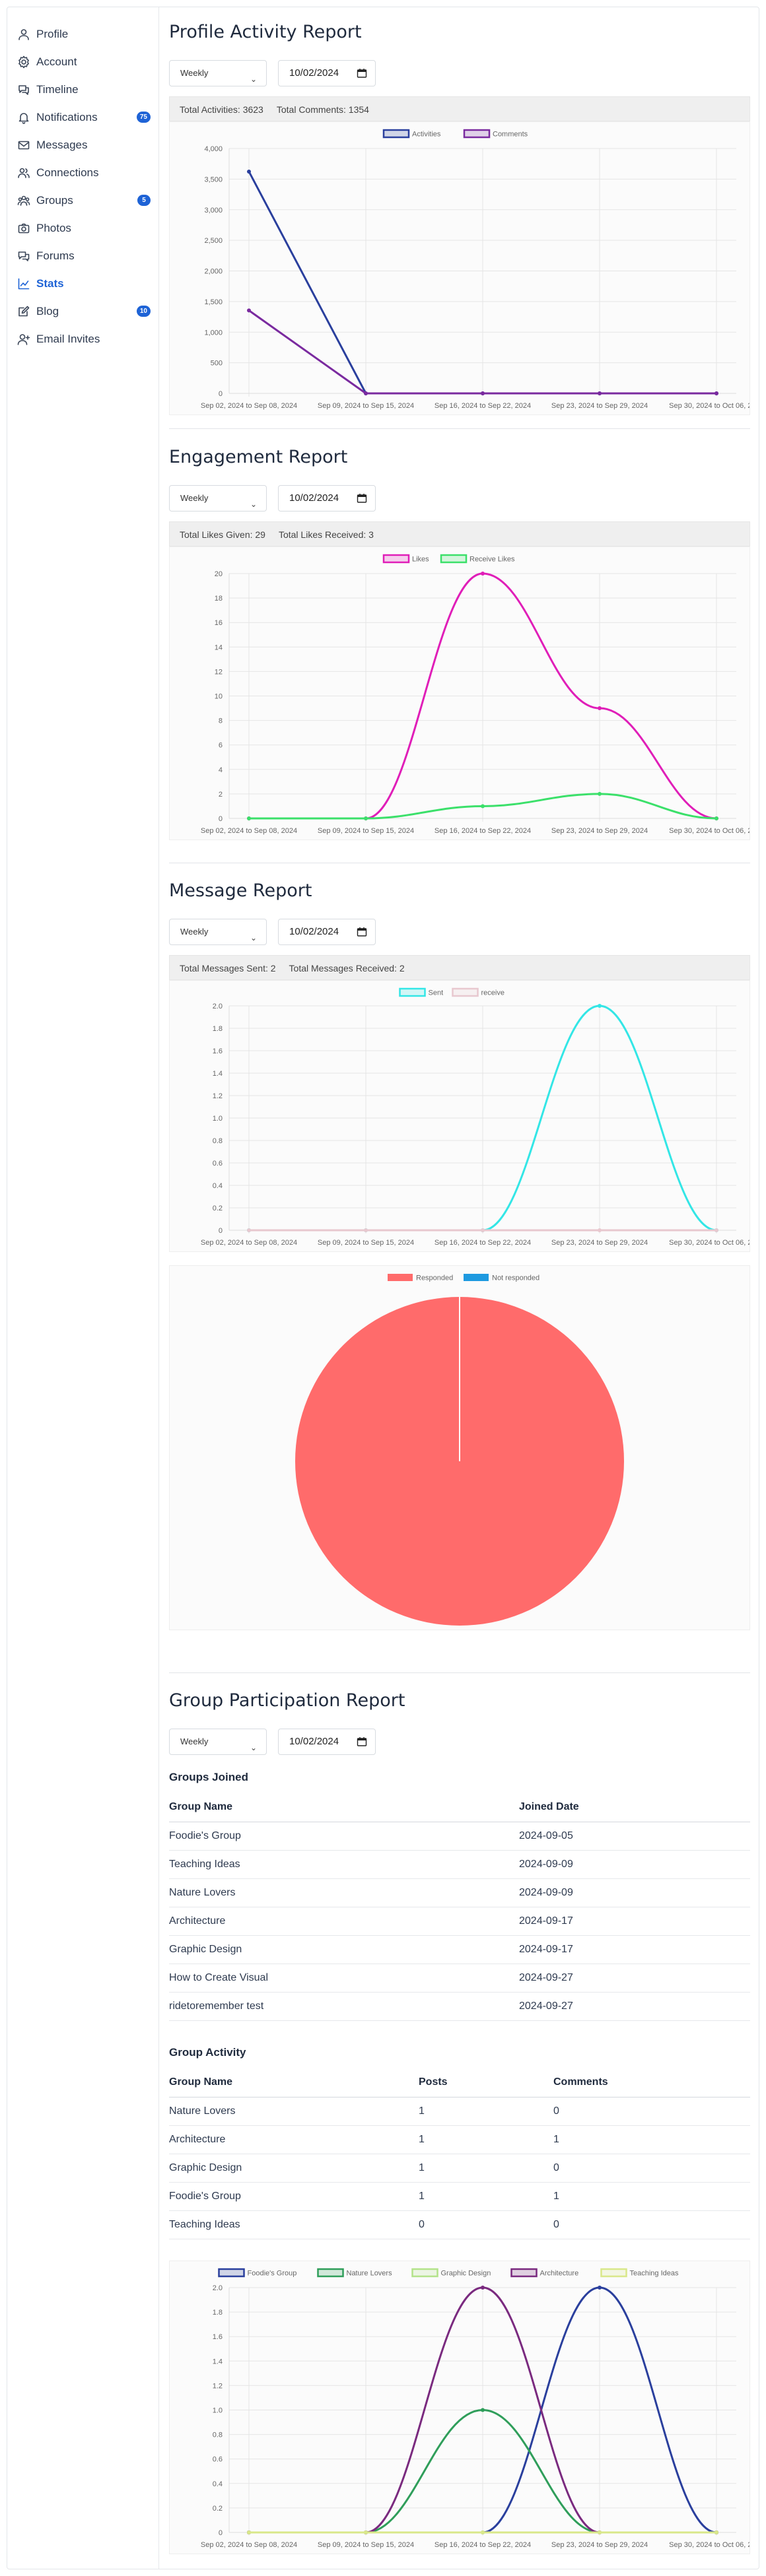 This screenshot has height=2576, width=766. What do you see at coordinates (314, 1741) in the screenshot?
I see `date-input-value: 10/02/2024` at bounding box center [314, 1741].